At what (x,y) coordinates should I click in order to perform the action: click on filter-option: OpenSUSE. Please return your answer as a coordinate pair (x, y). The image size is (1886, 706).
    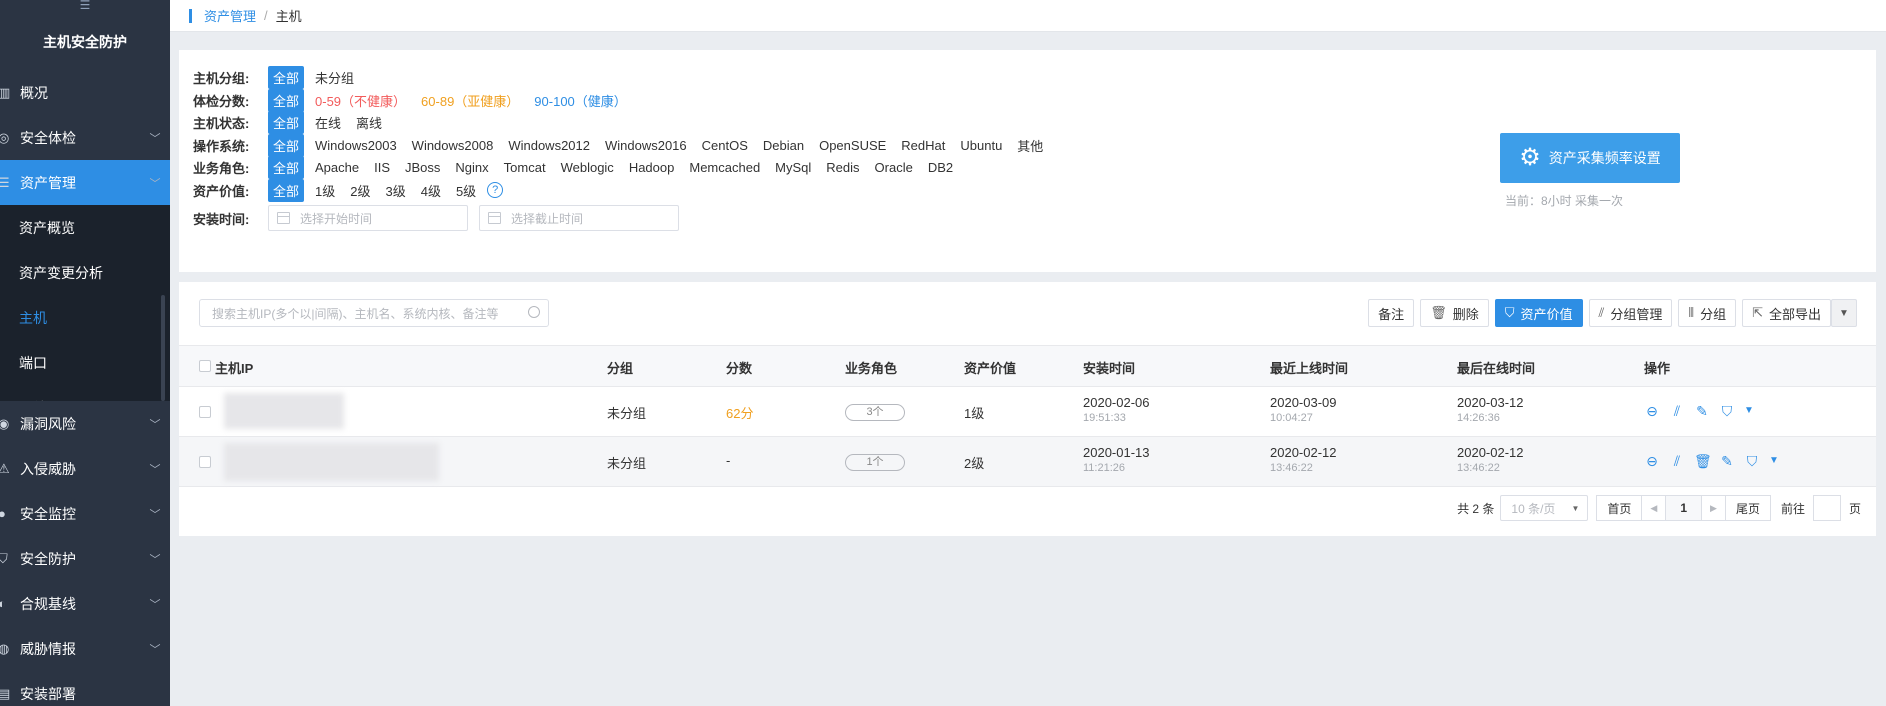
    Looking at the image, I should click on (852, 145).